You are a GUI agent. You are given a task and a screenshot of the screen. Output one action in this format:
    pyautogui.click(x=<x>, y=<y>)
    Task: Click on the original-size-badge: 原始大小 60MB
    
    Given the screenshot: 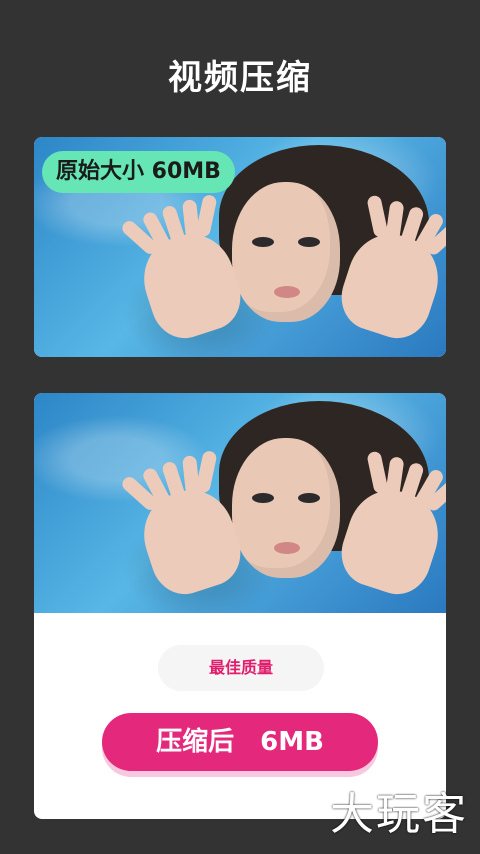 What is the action you would take?
    pyautogui.click(x=138, y=172)
    